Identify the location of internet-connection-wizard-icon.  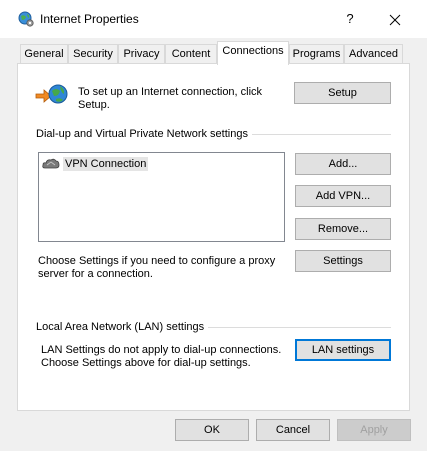
(51, 94).